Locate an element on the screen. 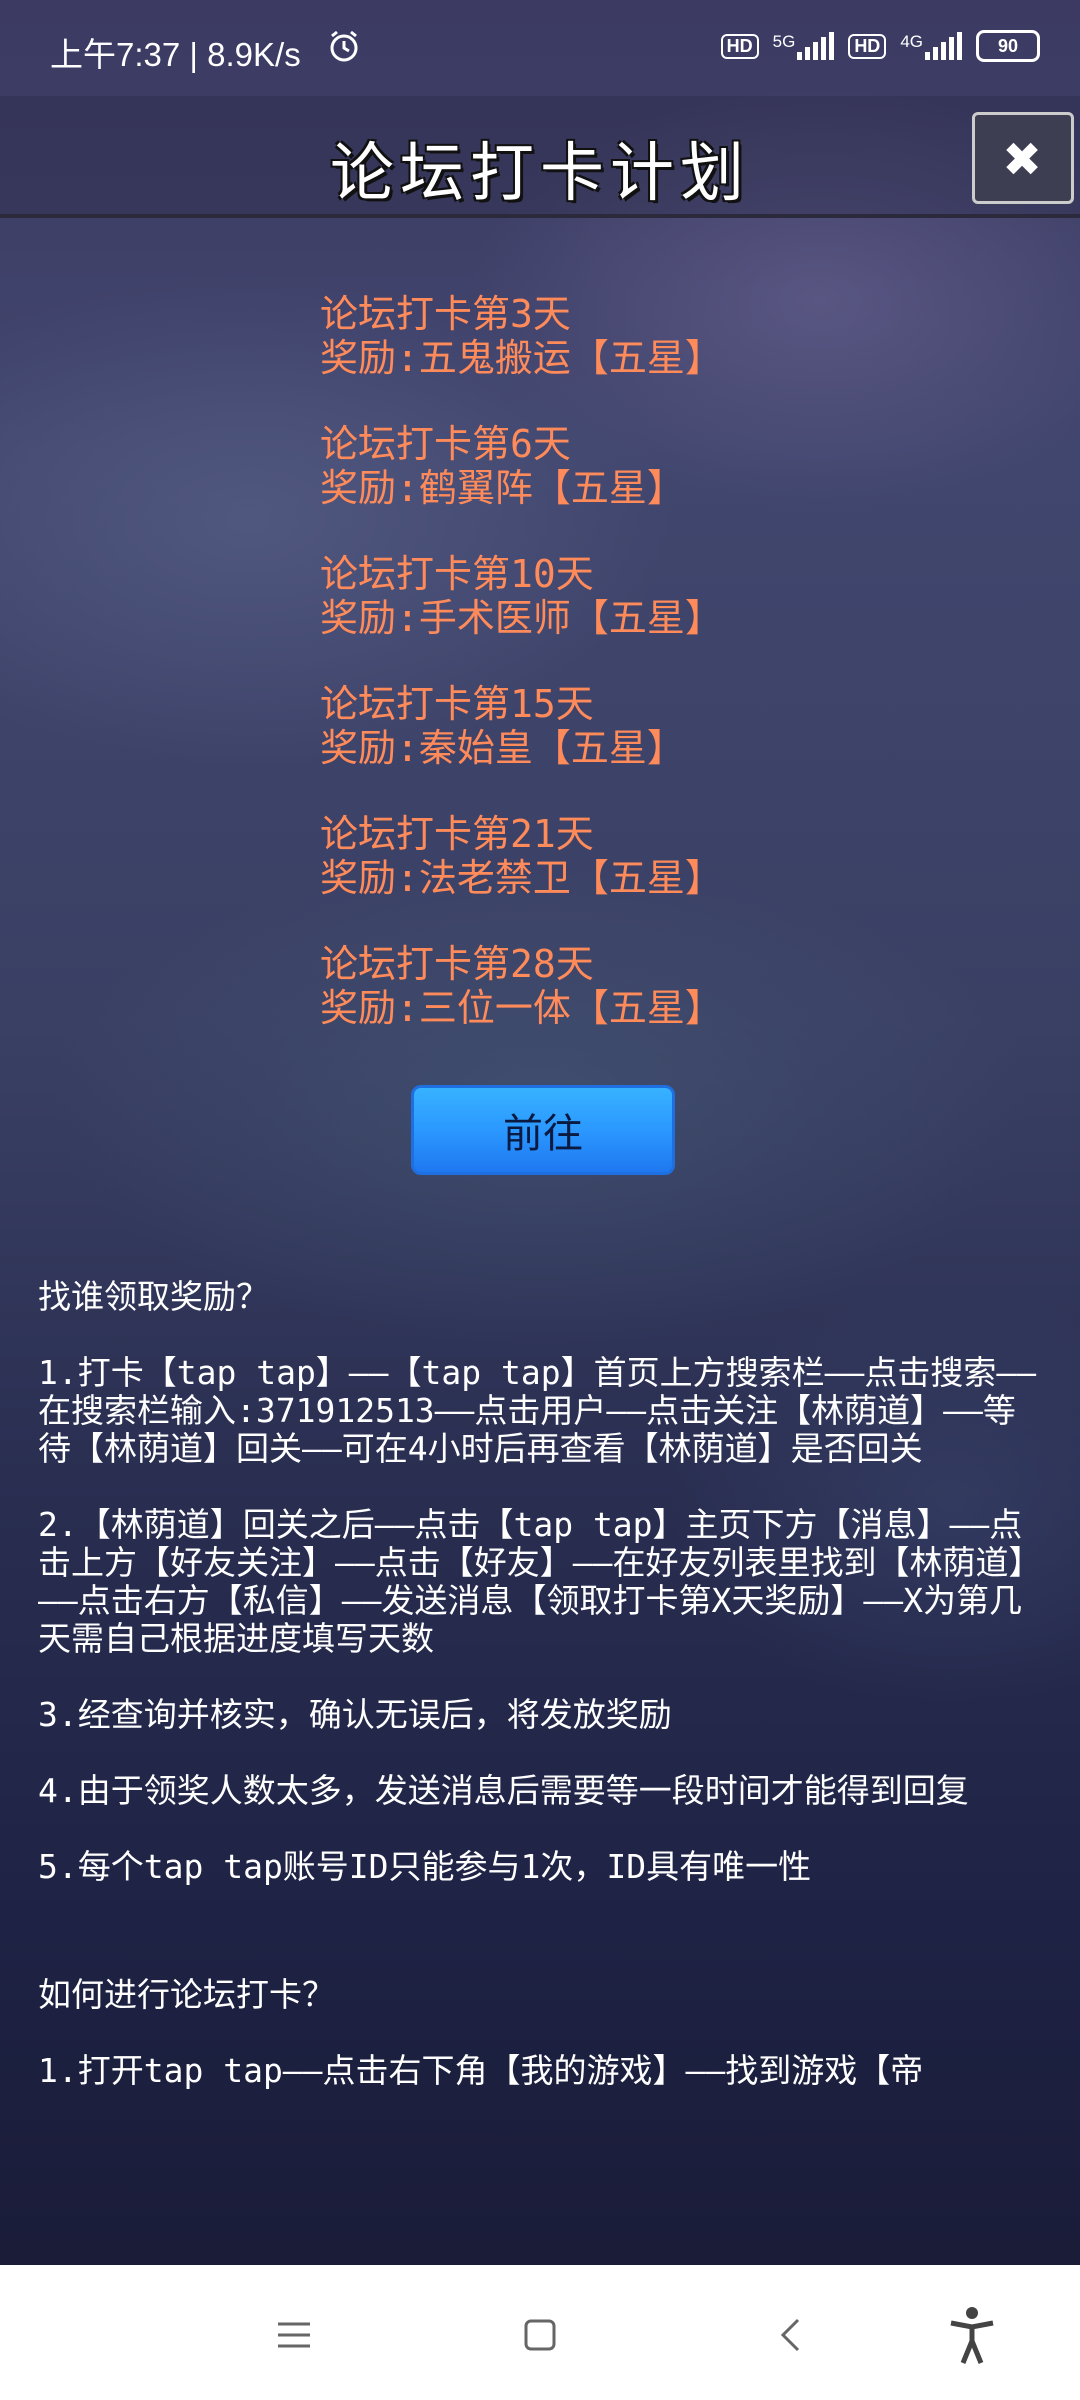 This screenshot has height=2400, width=1080. status-bar: 上午7:37 | 8.9K/s HD 5G HD 4G 90 is located at coordinates (540, 48).